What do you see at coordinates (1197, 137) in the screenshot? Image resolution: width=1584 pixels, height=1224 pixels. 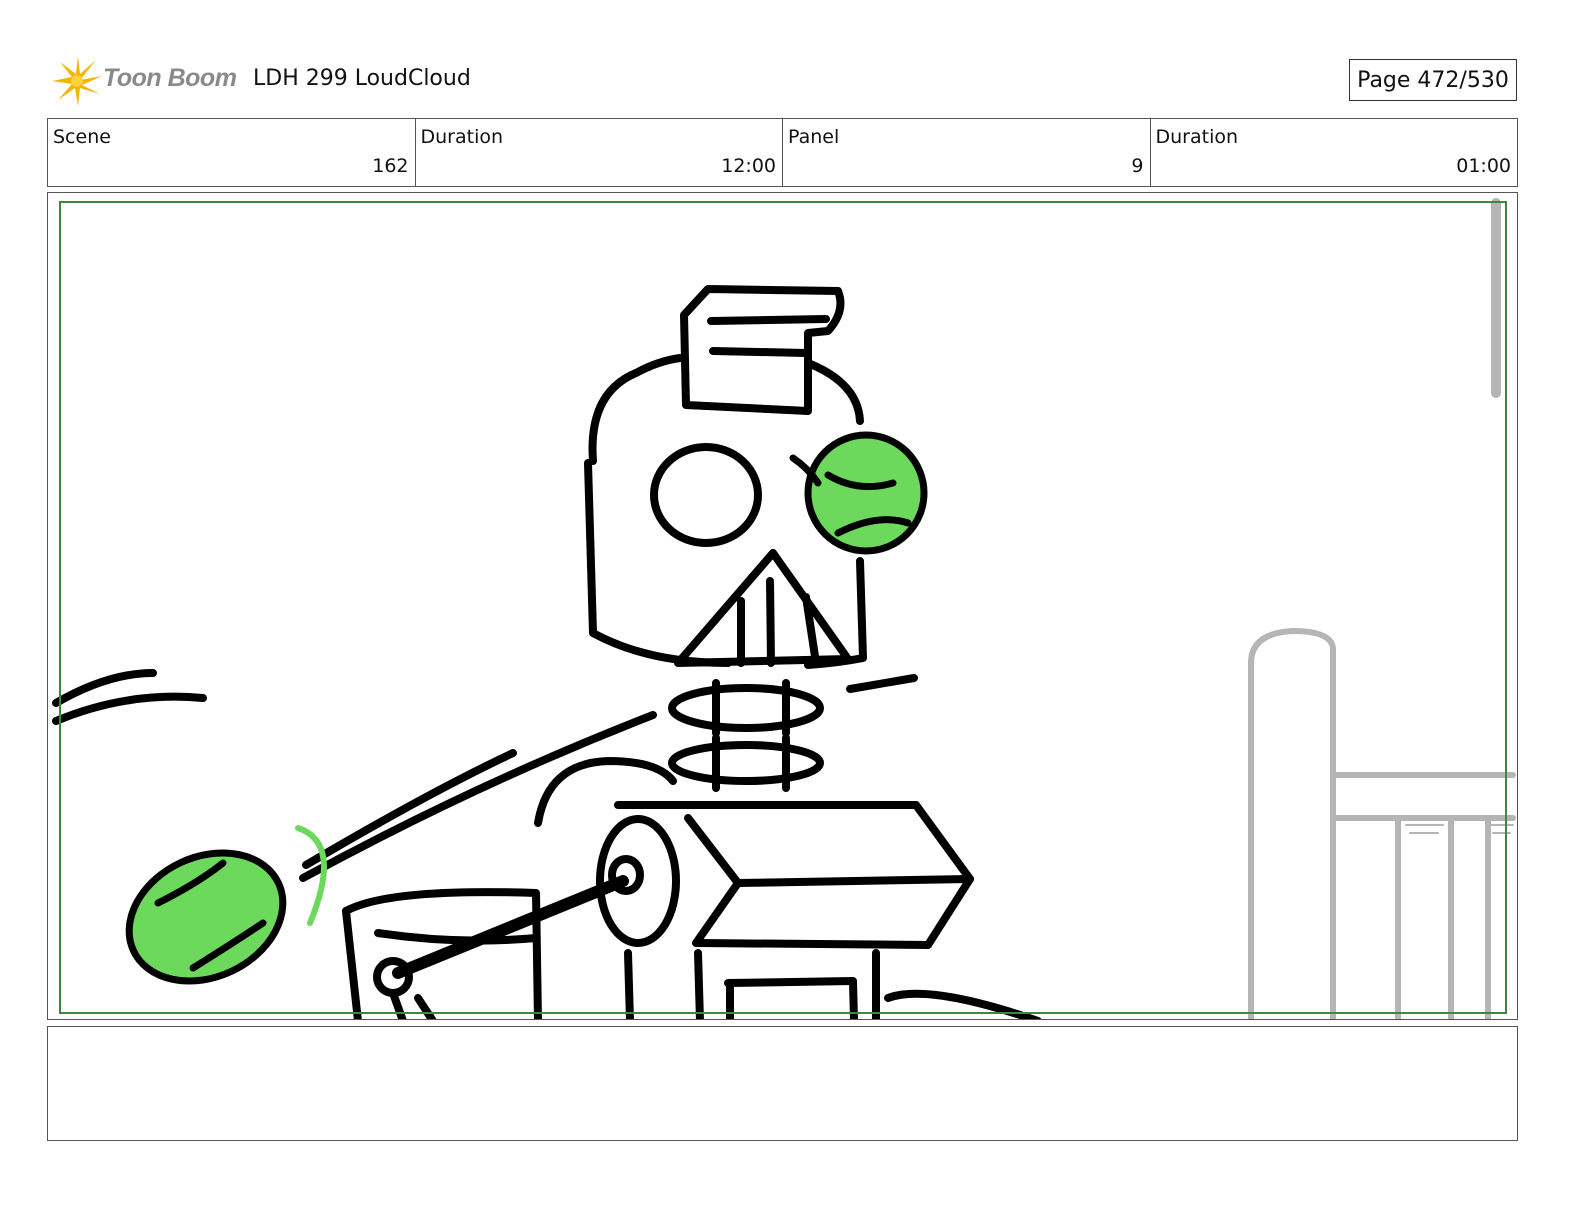 I see `panel-duration-label: Duration` at bounding box center [1197, 137].